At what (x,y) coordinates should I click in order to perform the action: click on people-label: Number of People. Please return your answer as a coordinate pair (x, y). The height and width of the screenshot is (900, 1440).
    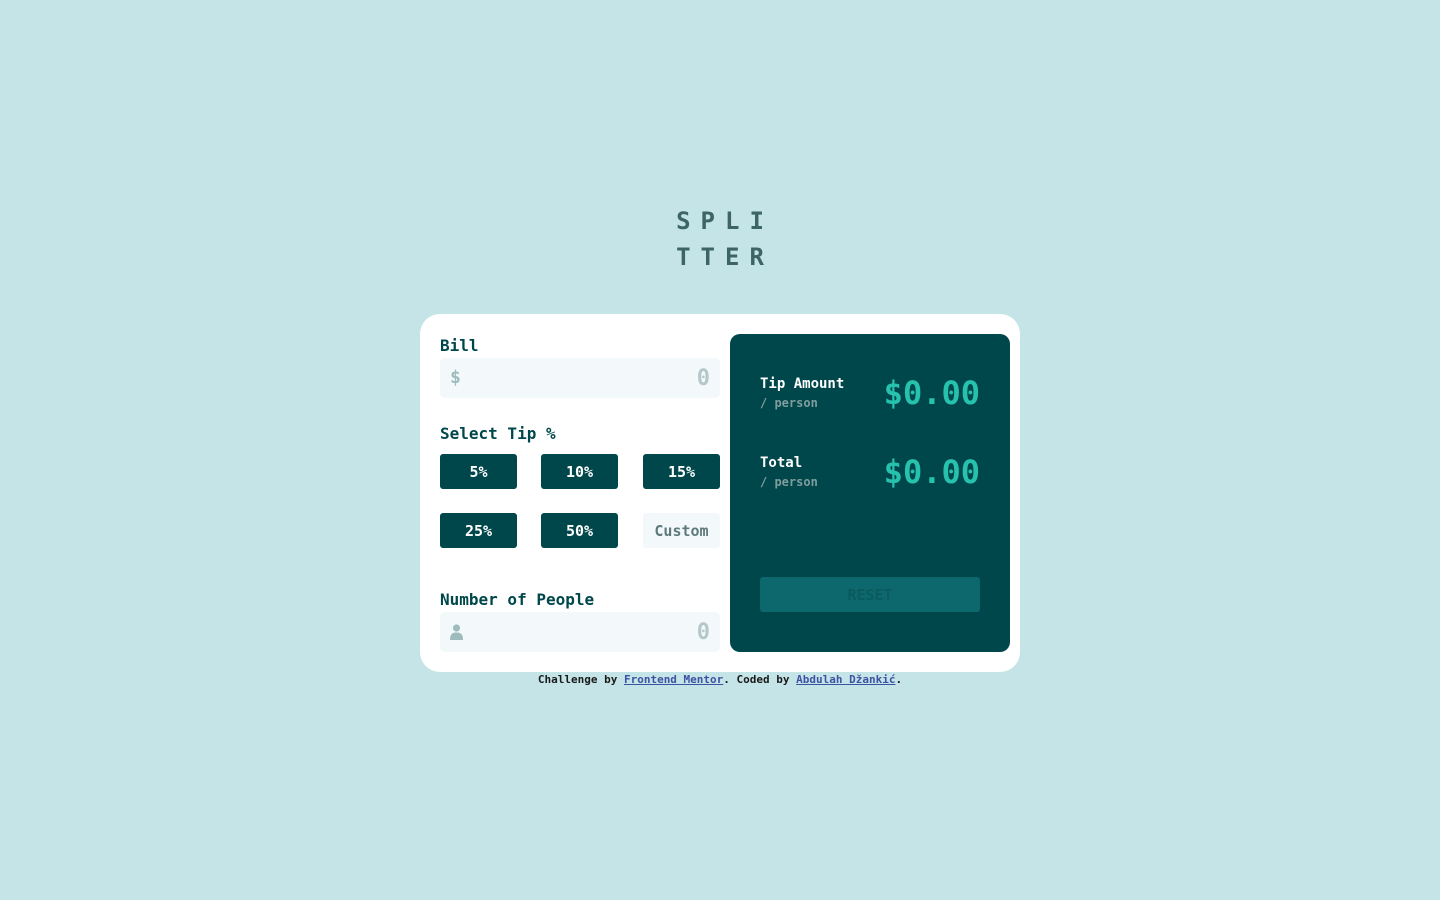
    Looking at the image, I should click on (517, 599).